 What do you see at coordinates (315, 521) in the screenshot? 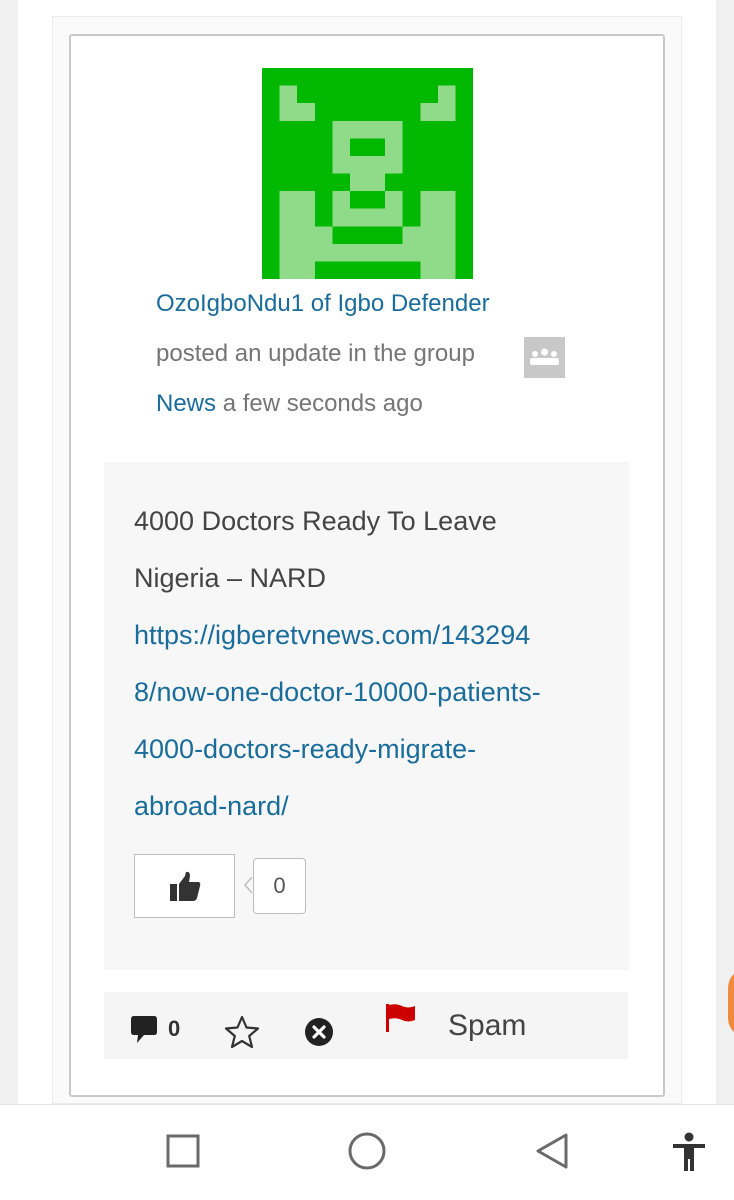
I see `post-title-line1: 4000 Doctors Ready To Leave` at bounding box center [315, 521].